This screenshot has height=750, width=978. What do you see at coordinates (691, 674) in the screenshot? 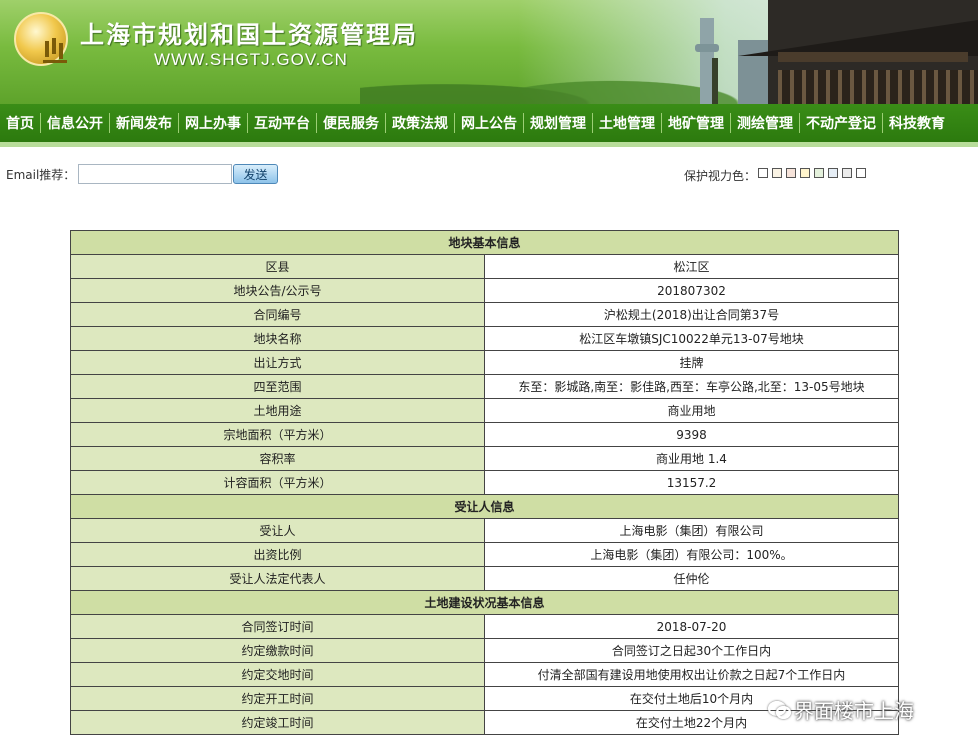
I see `row-value: 付清全部国有建设用地使用权出让价款之日起7个工作日内` at bounding box center [691, 674].